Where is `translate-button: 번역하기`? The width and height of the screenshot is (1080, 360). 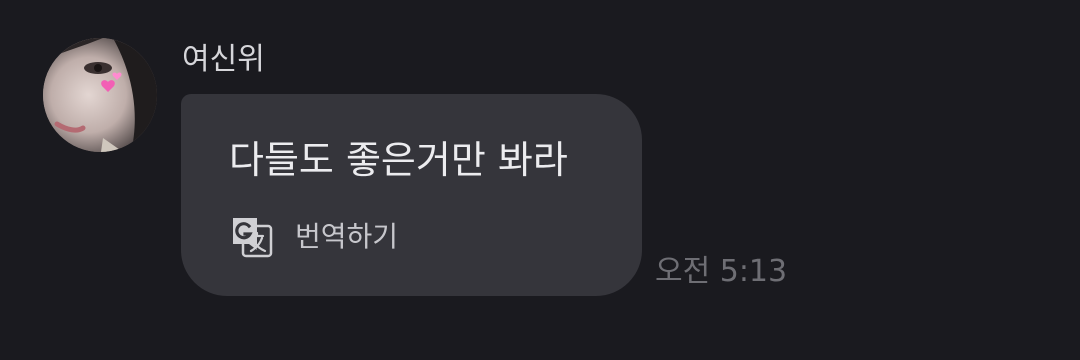 translate-button: 번역하기 is located at coordinates (313, 237).